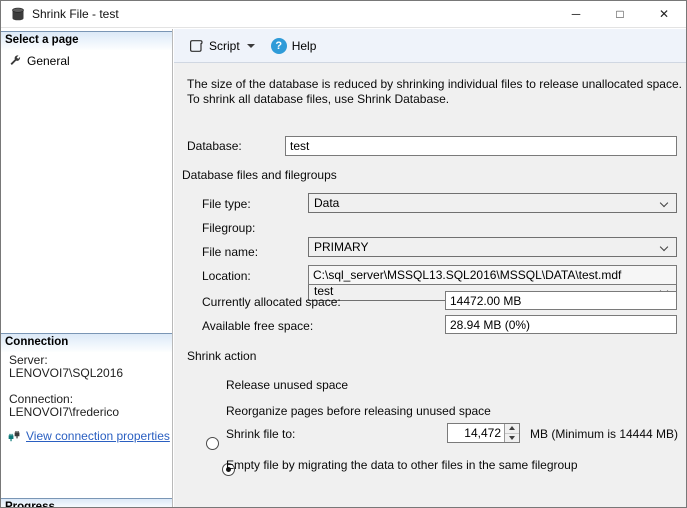 This screenshot has height=508, width=687. I want to click on database-field: test, so click(481, 146).